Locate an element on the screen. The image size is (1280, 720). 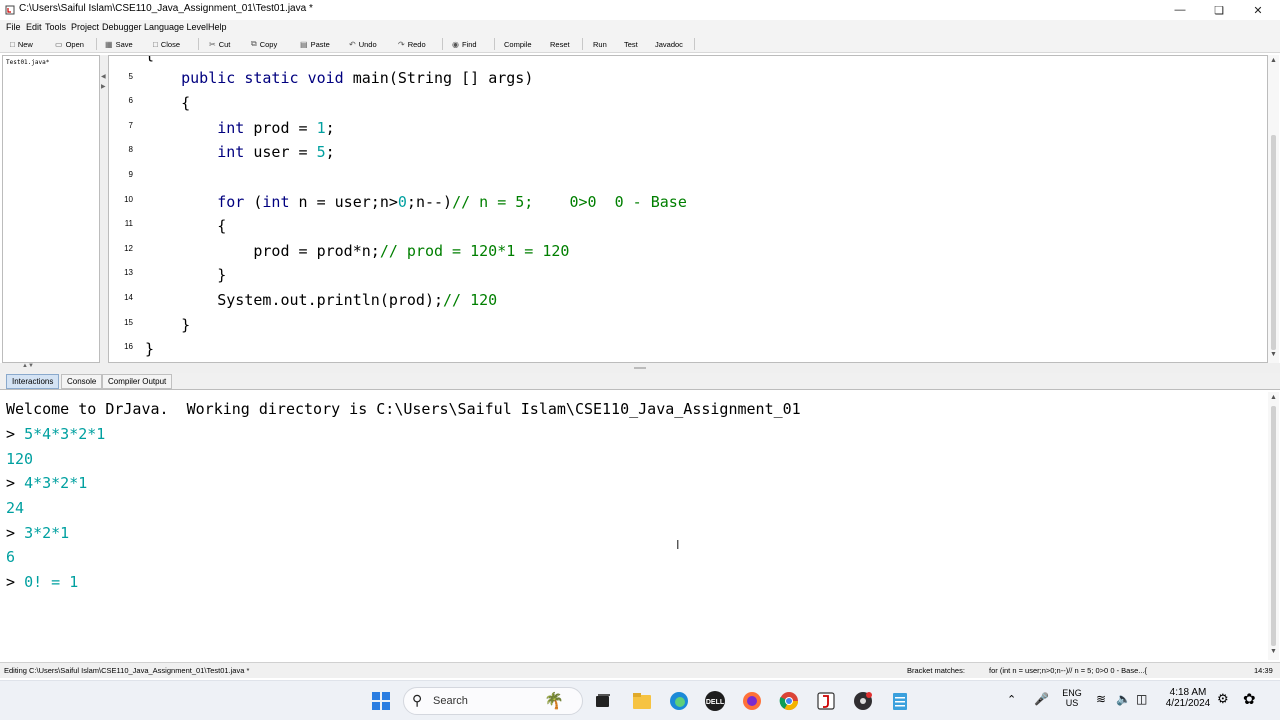
javadoc-button: Javadoc is located at coordinates (669, 44).